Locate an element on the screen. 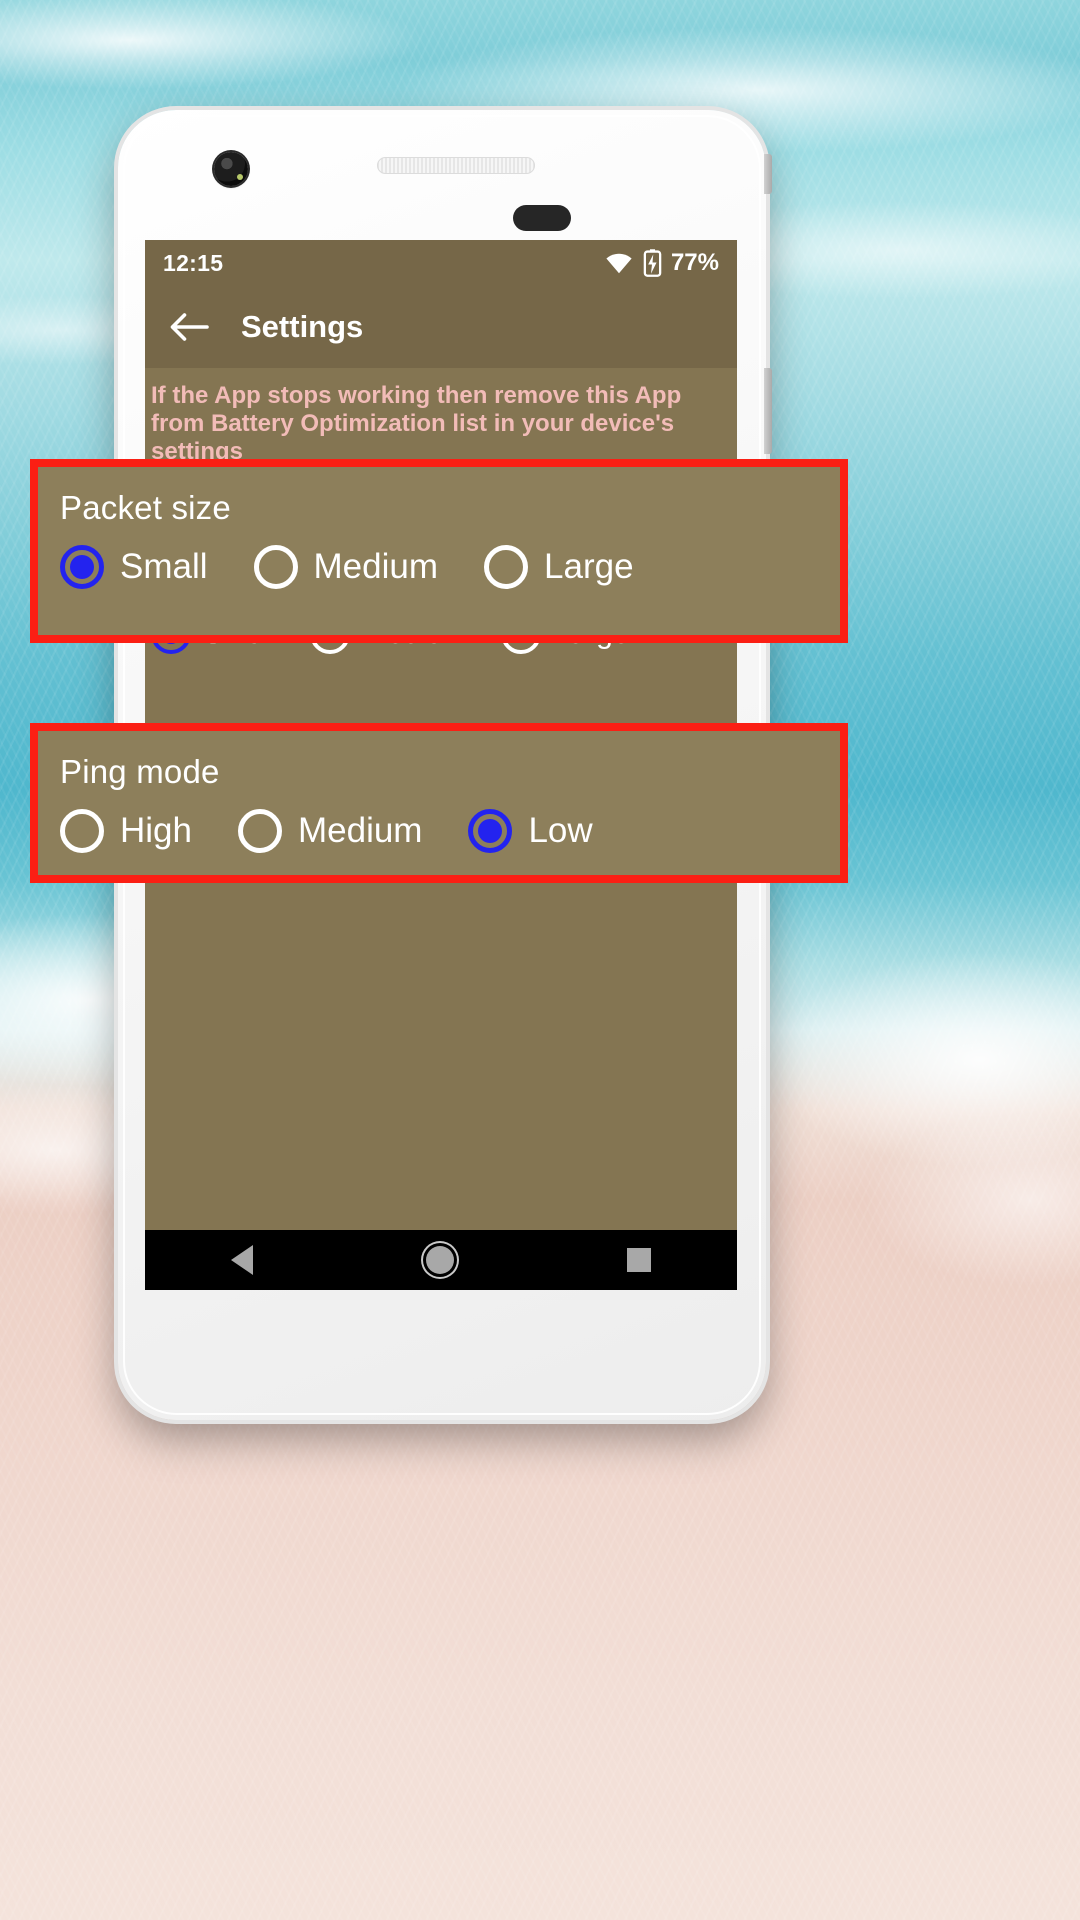 This screenshot has height=1920, width=1080. status-bar-icons: 77% is located at coordinates (661, 263).